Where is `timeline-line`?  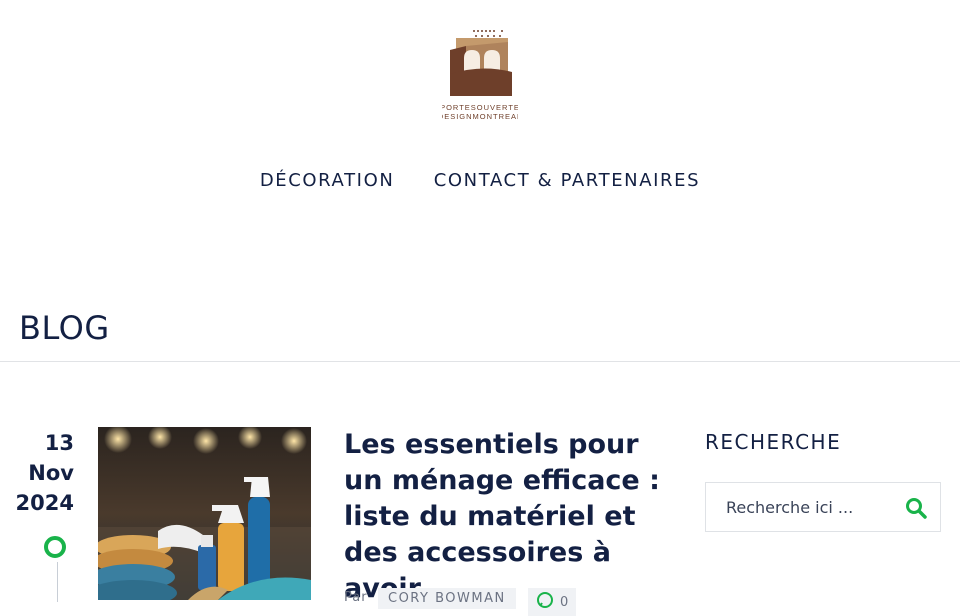
timeline-line is located at coordinates (57, 582).